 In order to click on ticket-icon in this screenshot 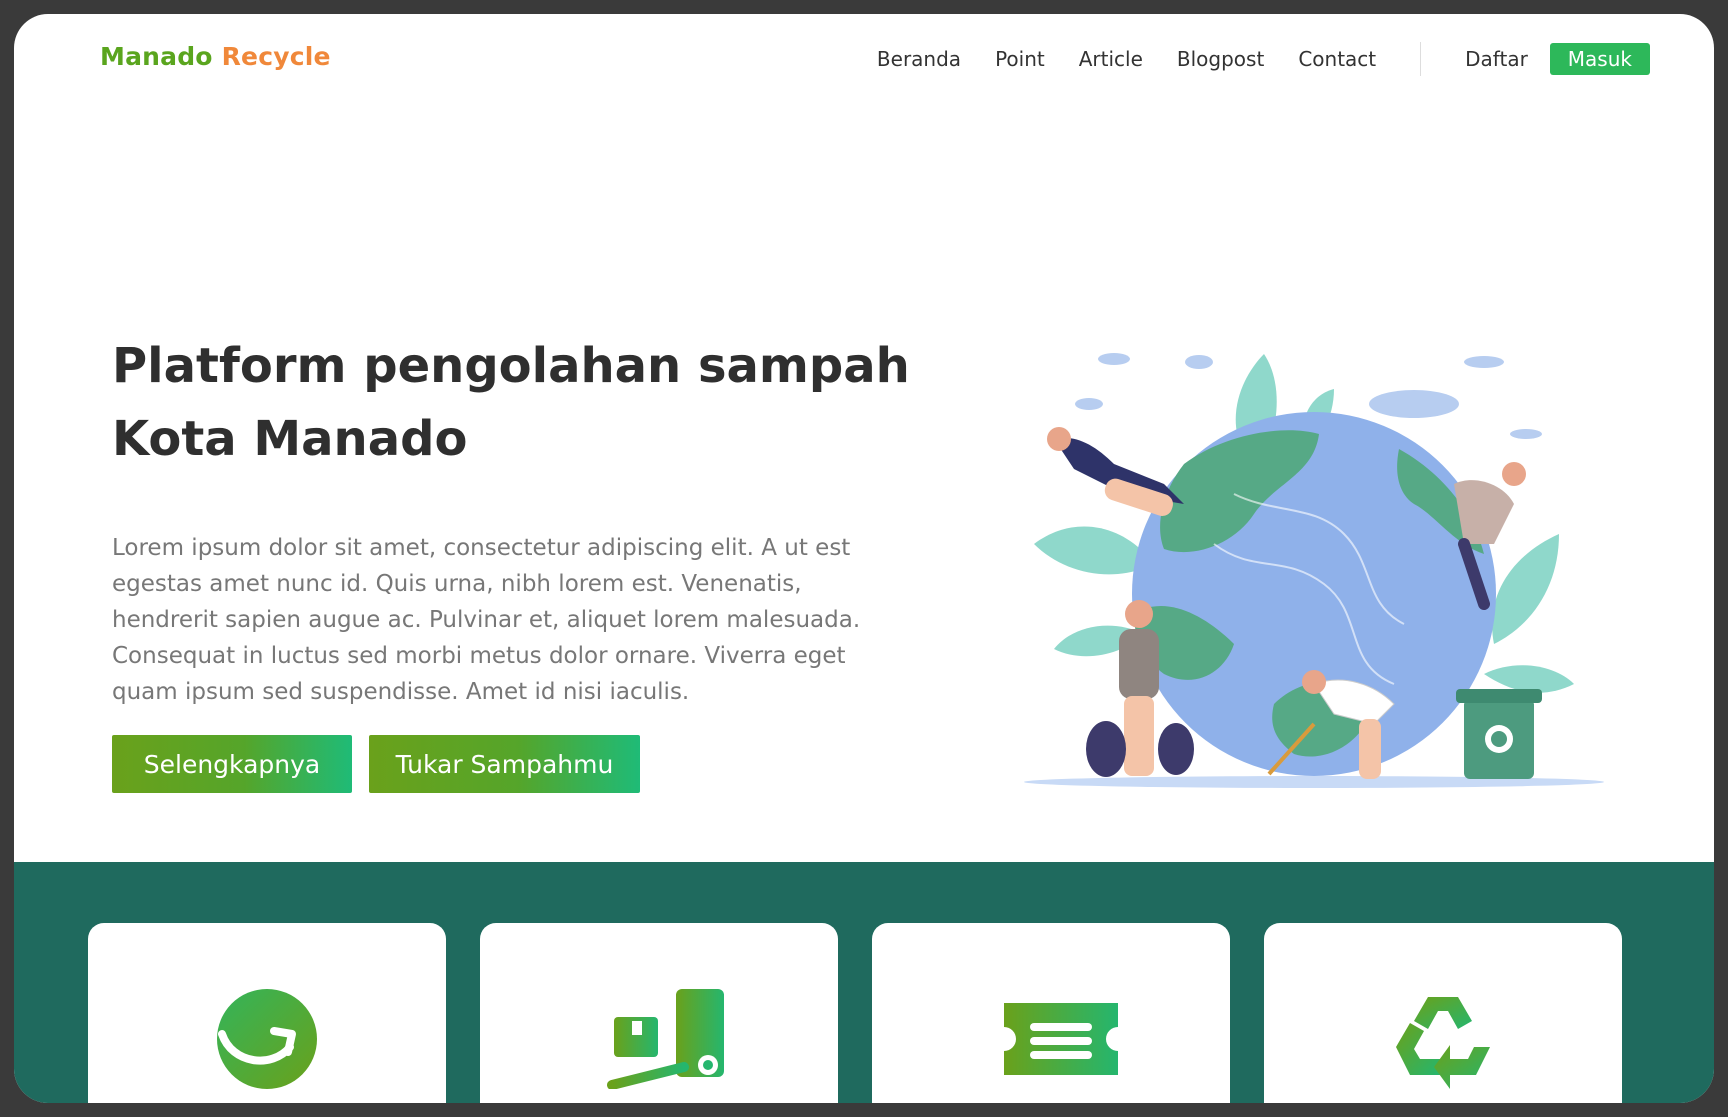, I will do `click(1061, 1039)`.